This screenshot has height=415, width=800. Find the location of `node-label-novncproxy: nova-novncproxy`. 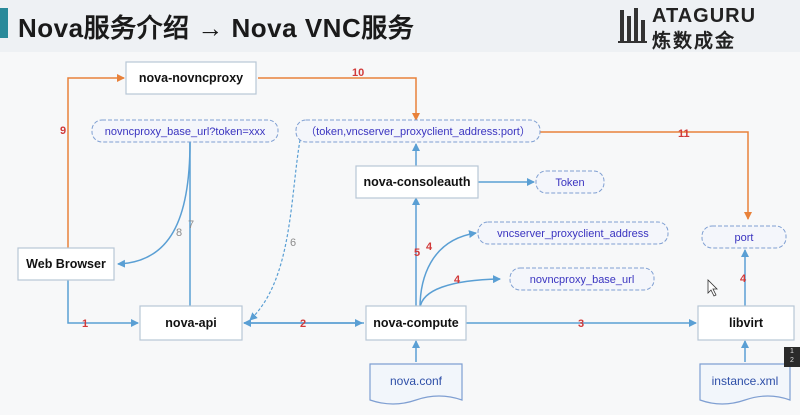

node-label-novncproxy: nova-novncproxy is located at coordinates (191, 78).